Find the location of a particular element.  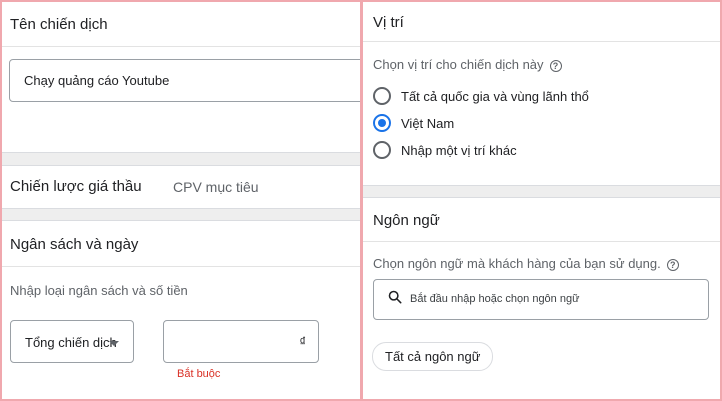

location-option-label: Tất cả quốc gia và vùng lãnh thổ is located at coordinates (495, 96).